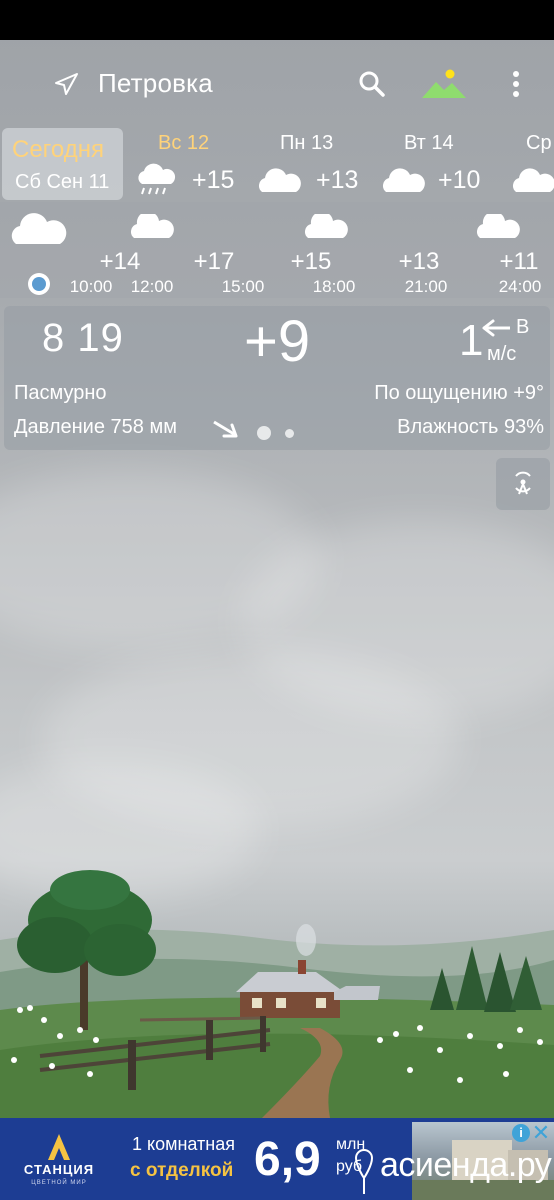 The image size is (554, 1200). Describe the element at coordinates (287, 1159) in the screenshot. I see `ad-price: 6,9` at that location.